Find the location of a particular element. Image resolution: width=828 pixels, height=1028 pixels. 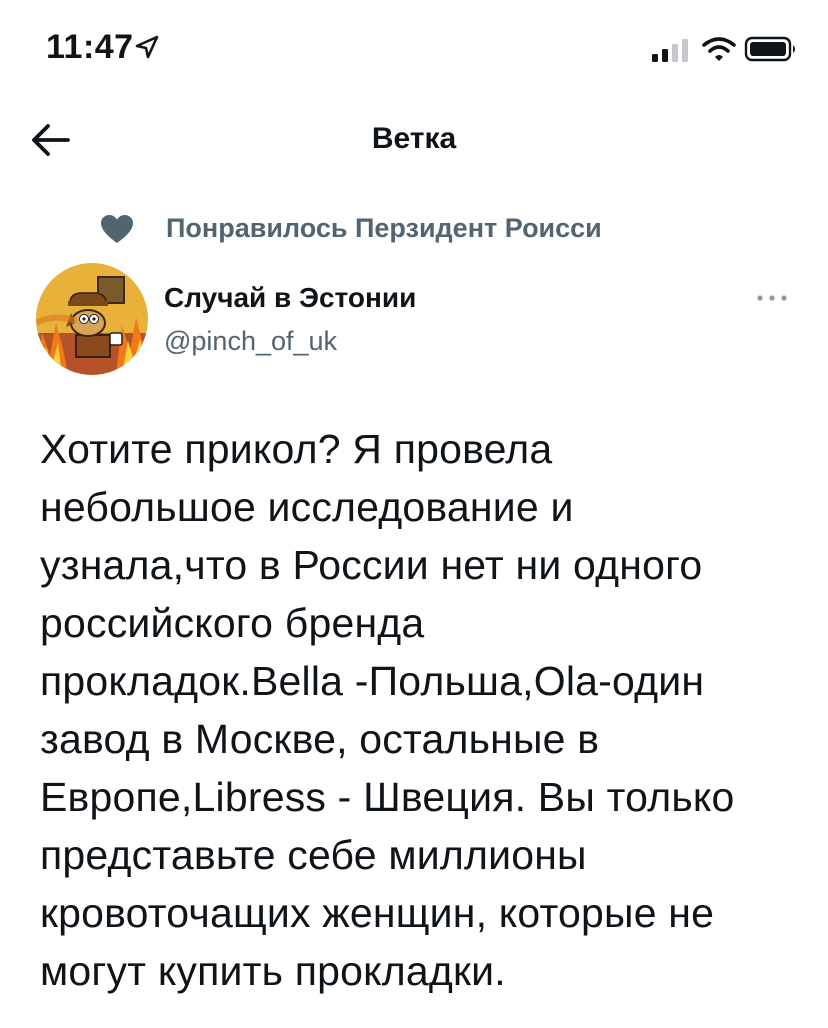

this-is-fine-dog-icon is located at coordinates (92, 319).